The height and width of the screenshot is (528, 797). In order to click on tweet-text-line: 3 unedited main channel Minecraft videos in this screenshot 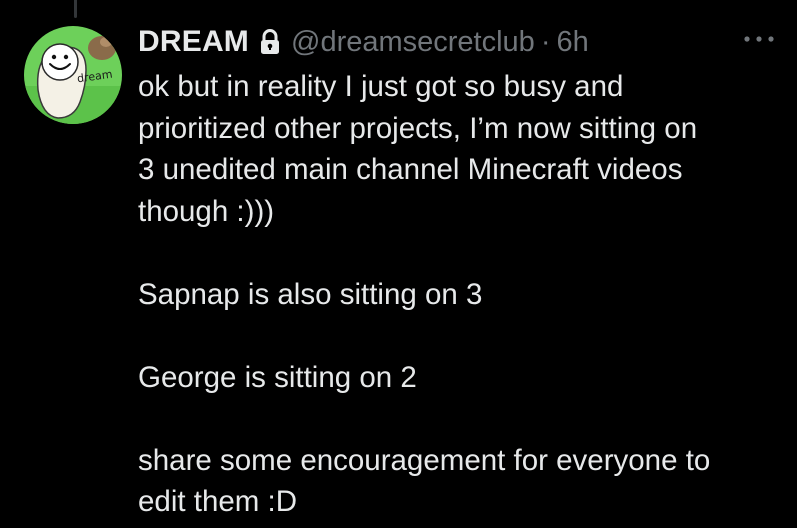, I will do `click(410, 169)`.